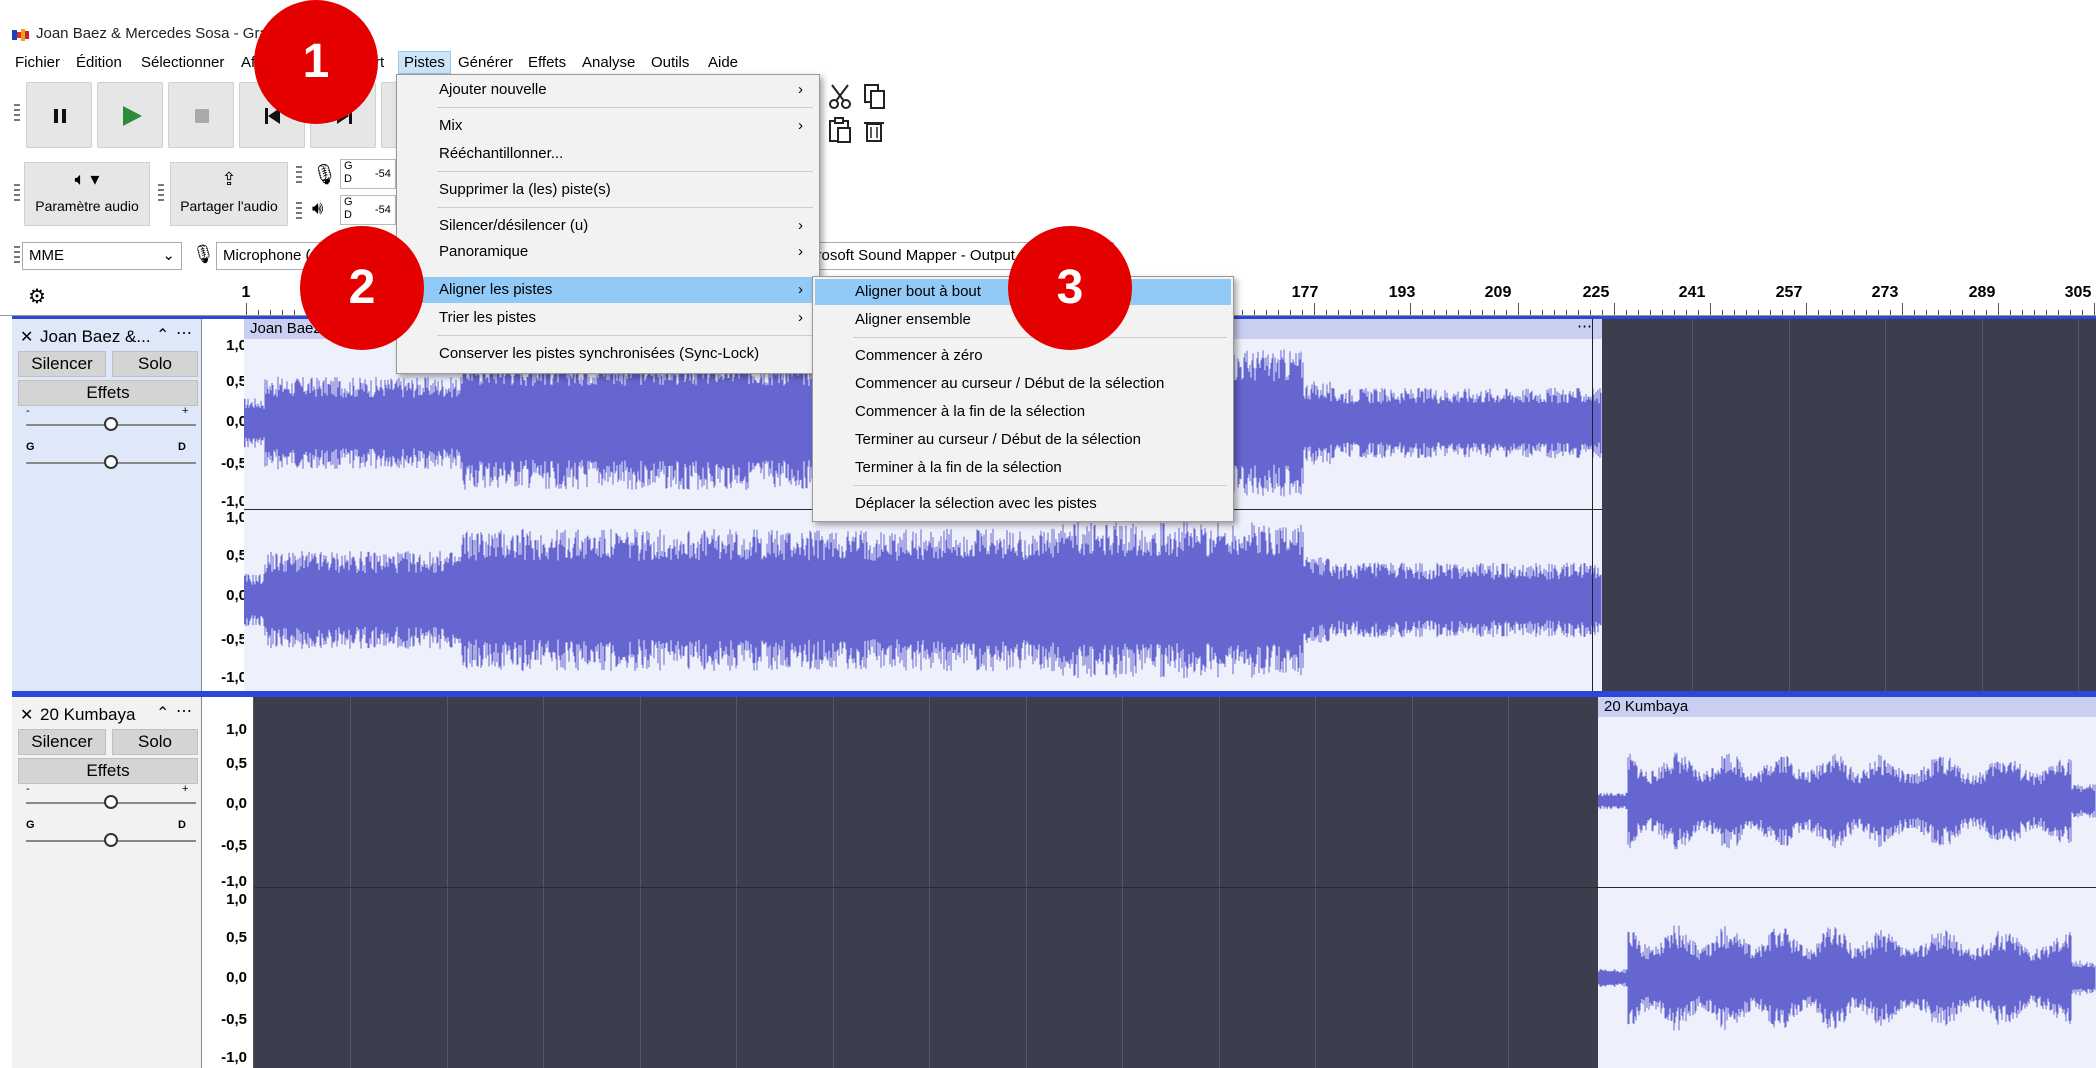  What do you see at coordinates (317, 208) in the screenshot?
I see `speaker-icon: 🔊︎` at bounding box center [317, 208].